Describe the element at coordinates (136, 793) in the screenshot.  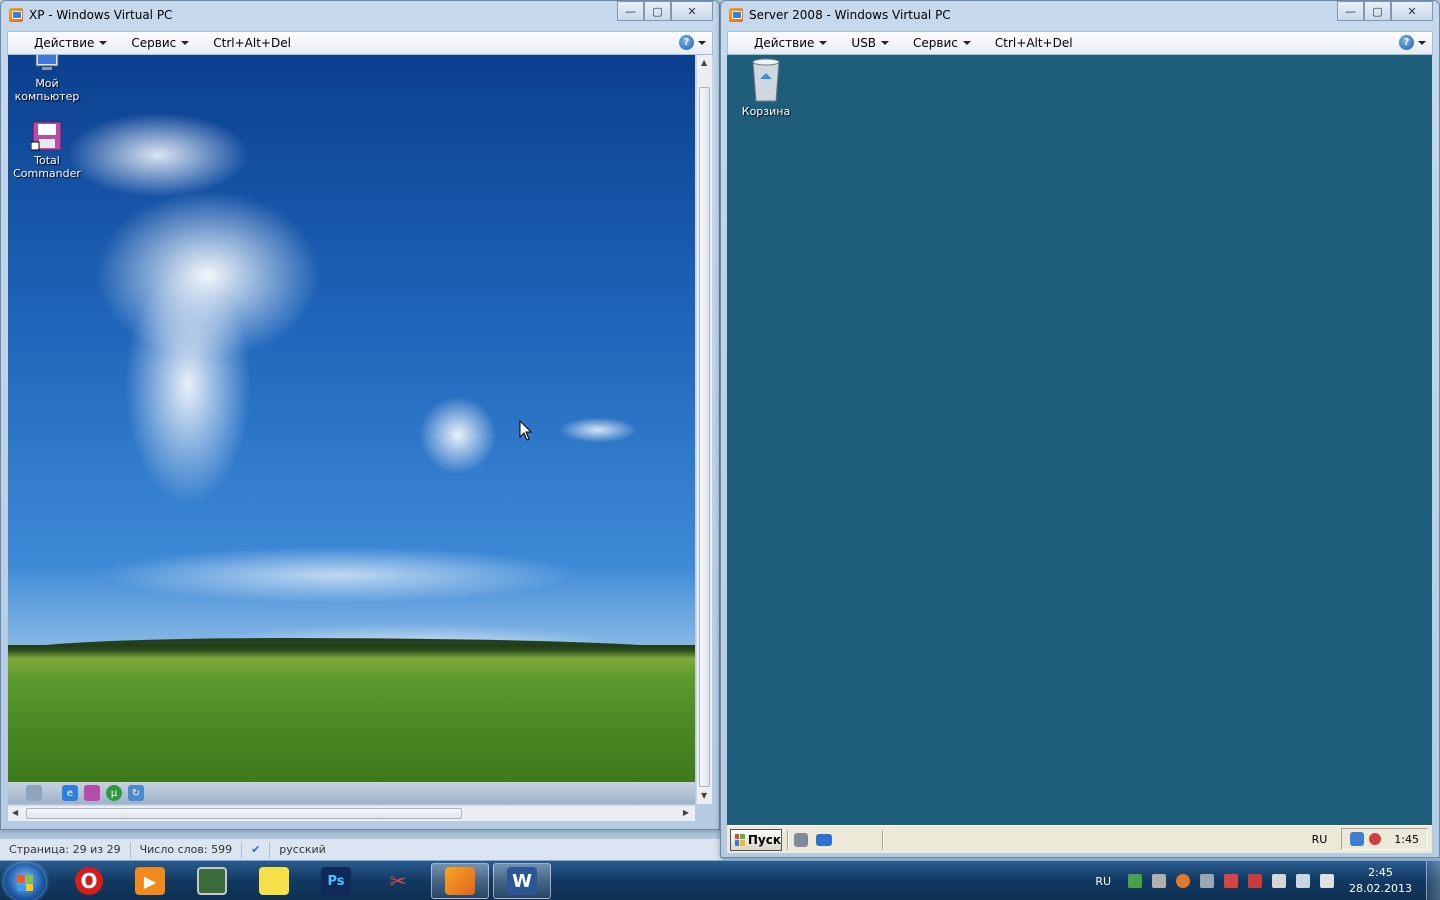
I see `refresh-icon: ↻` at that location.